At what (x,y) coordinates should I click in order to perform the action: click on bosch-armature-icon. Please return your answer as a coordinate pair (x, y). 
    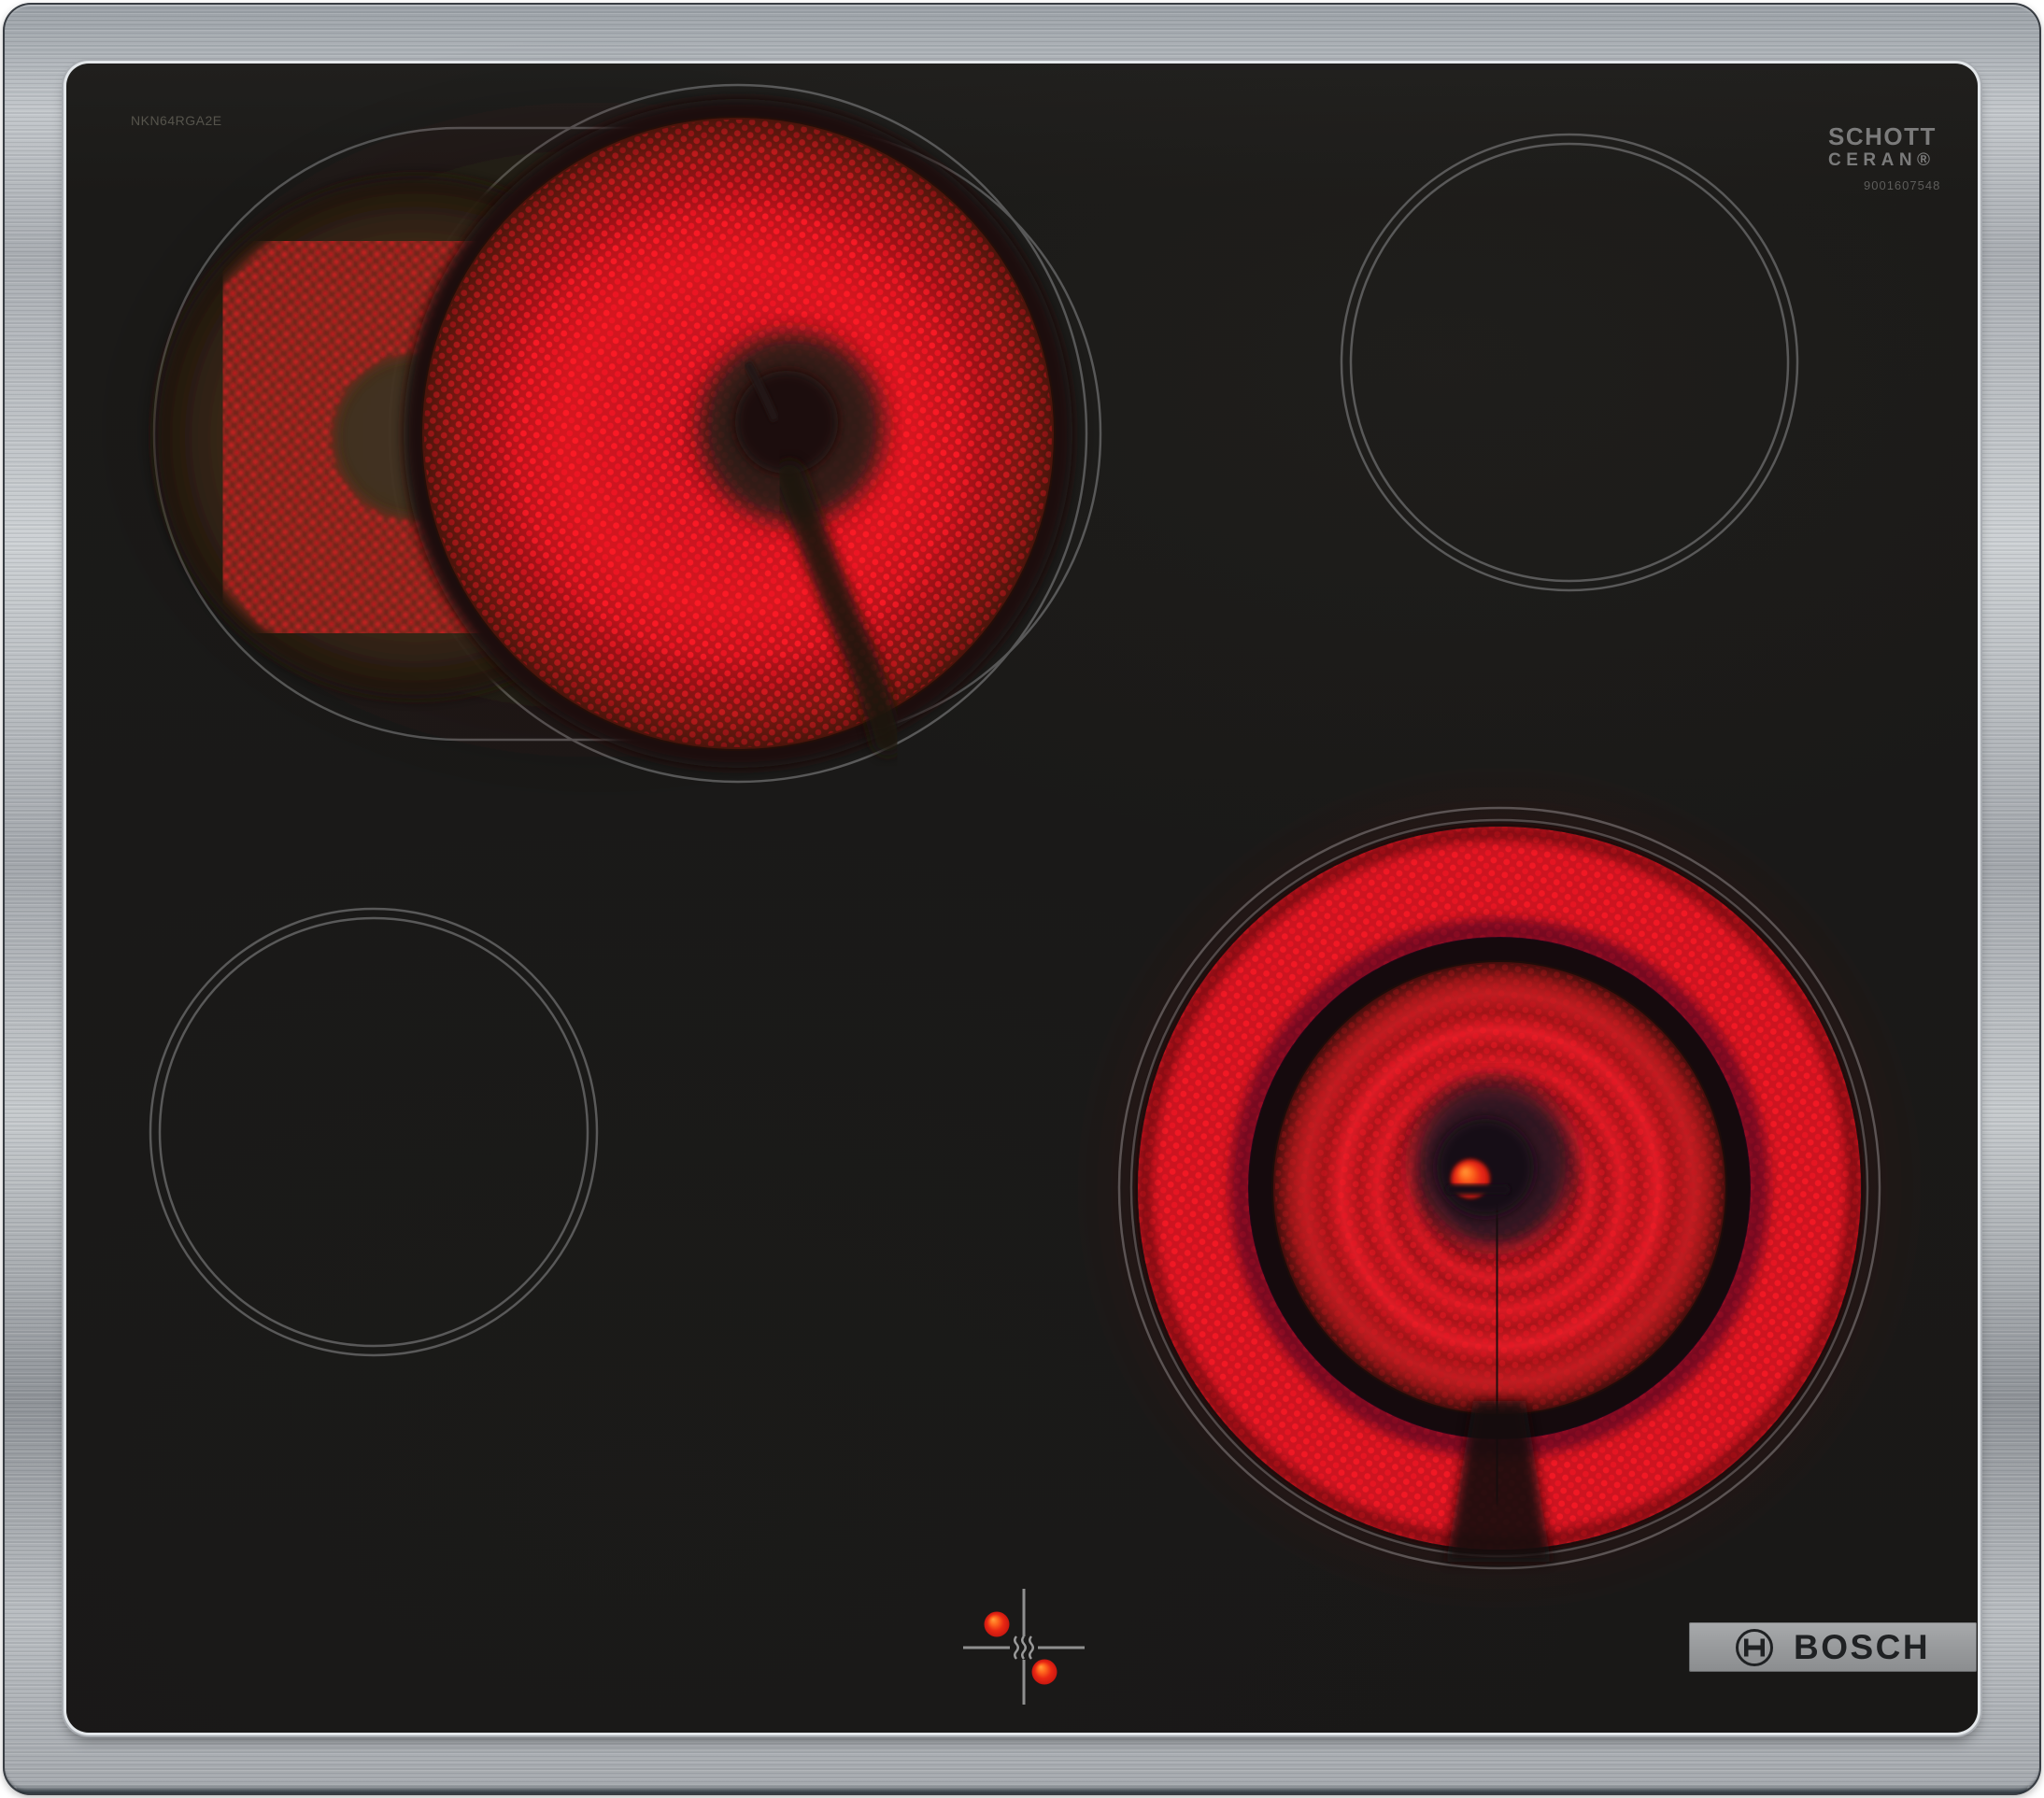
    Looking at the image, I should click on (1755, 1647).